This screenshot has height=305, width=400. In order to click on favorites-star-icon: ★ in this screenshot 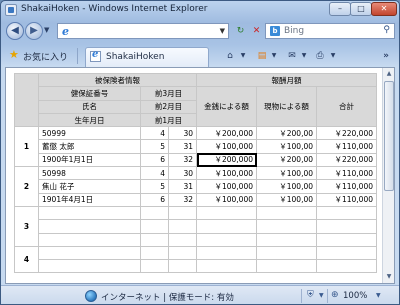, I will do `click(14, 54)`.